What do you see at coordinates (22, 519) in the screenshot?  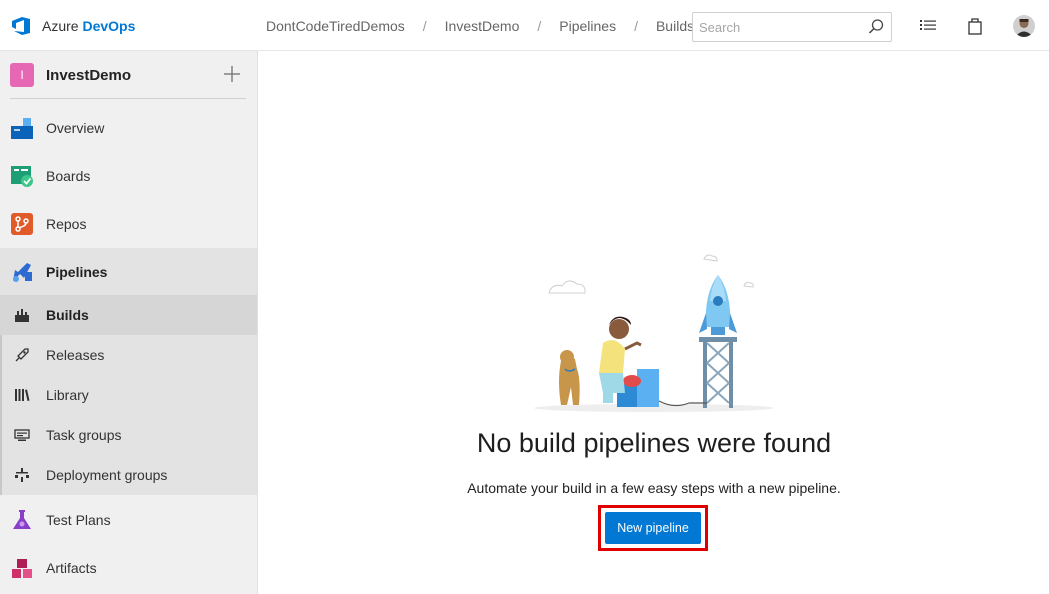 I see `test-plans-icon` at bounding box center [22, 519].